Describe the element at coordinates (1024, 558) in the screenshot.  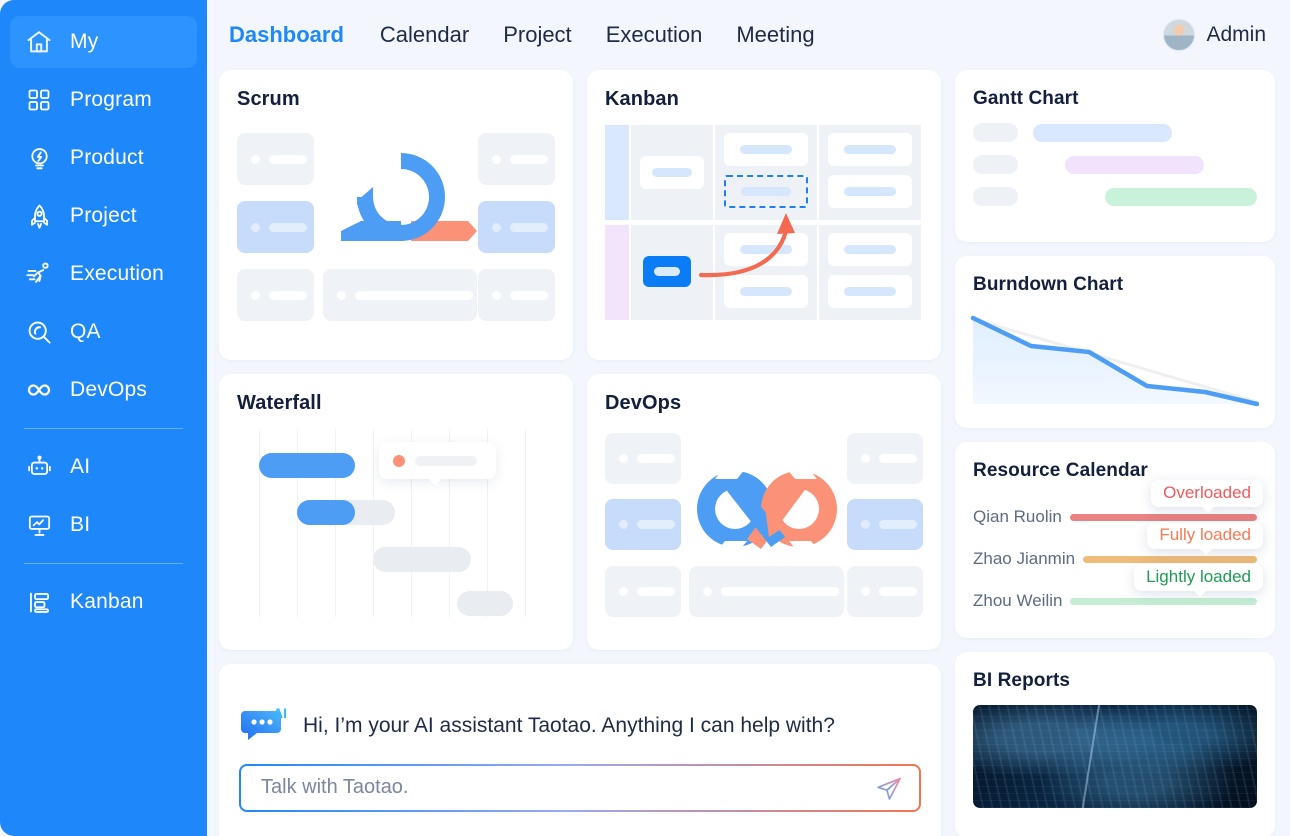
I see `resource-name: Zhao Jianmin` at that location.